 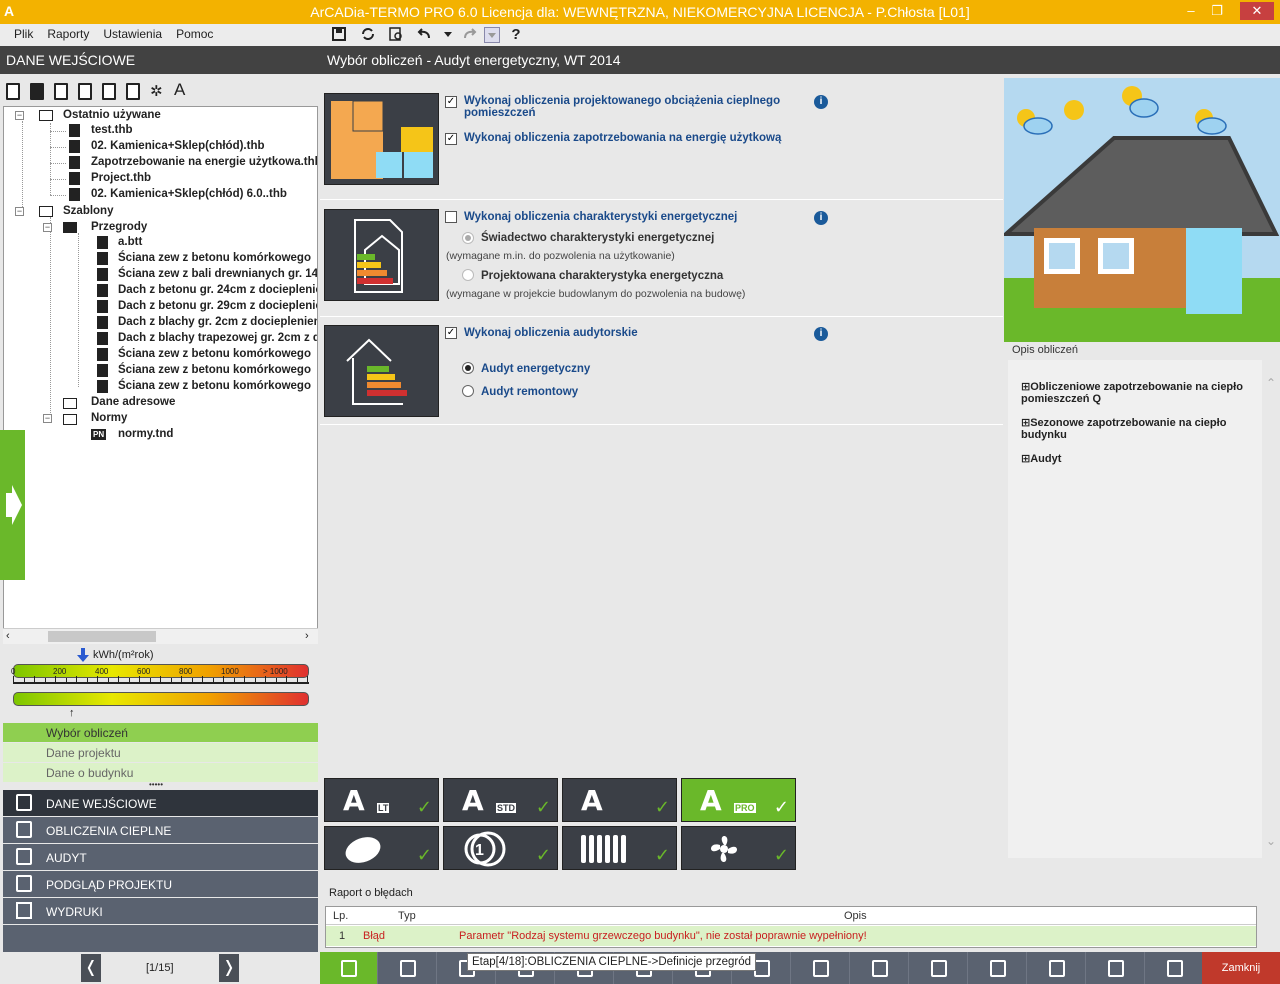 I want to click on tree-node-norm-file: normy.tnd, so click(x=145, y=434).